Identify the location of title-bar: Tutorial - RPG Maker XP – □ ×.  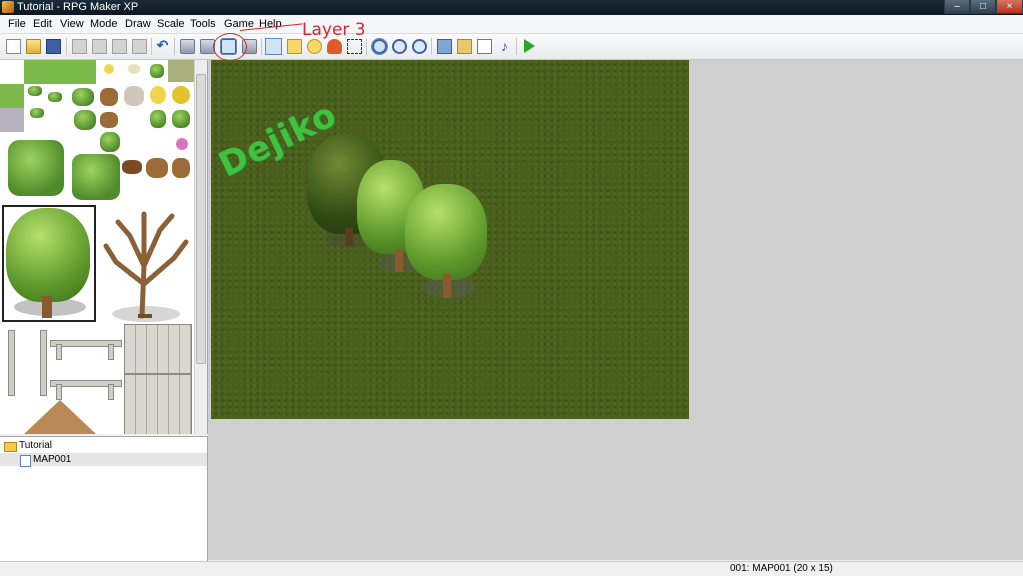
(511, 7).